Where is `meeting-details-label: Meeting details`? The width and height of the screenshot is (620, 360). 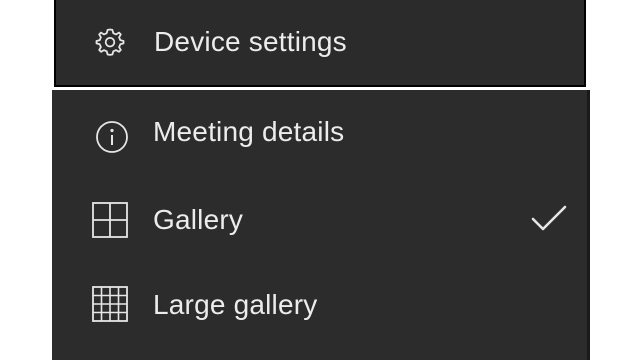 meeting-details-label: Meeting details is located at coordinates (249, 131).